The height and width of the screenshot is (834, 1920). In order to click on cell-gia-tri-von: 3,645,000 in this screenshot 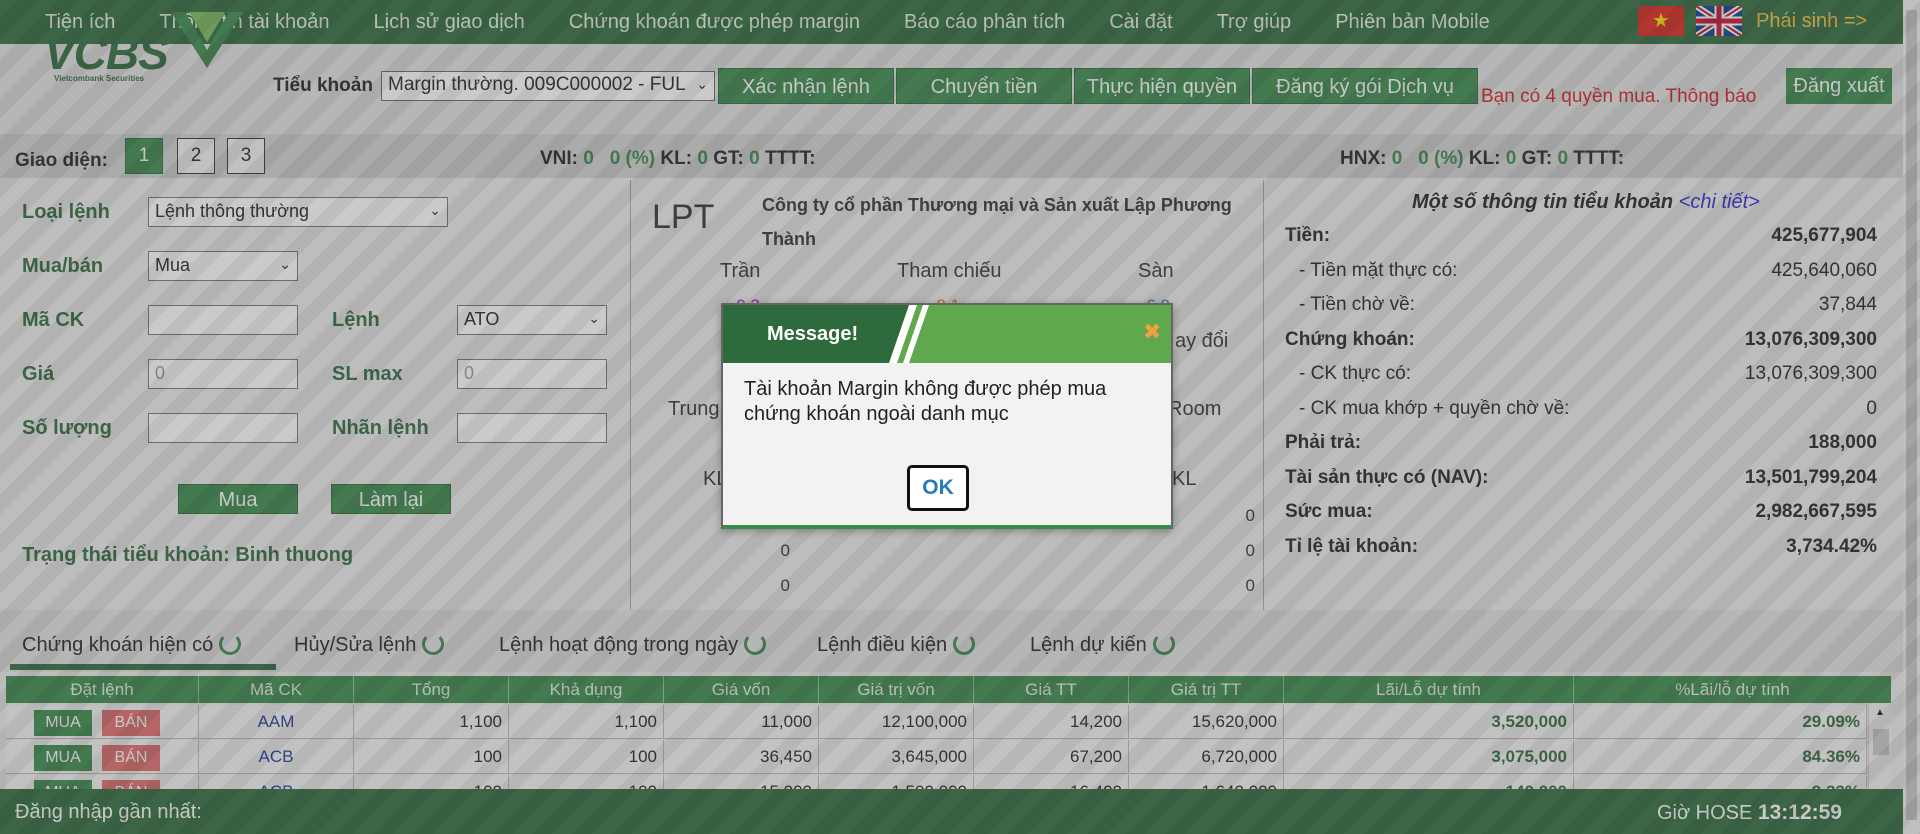, I will do `click(896, 756)`.